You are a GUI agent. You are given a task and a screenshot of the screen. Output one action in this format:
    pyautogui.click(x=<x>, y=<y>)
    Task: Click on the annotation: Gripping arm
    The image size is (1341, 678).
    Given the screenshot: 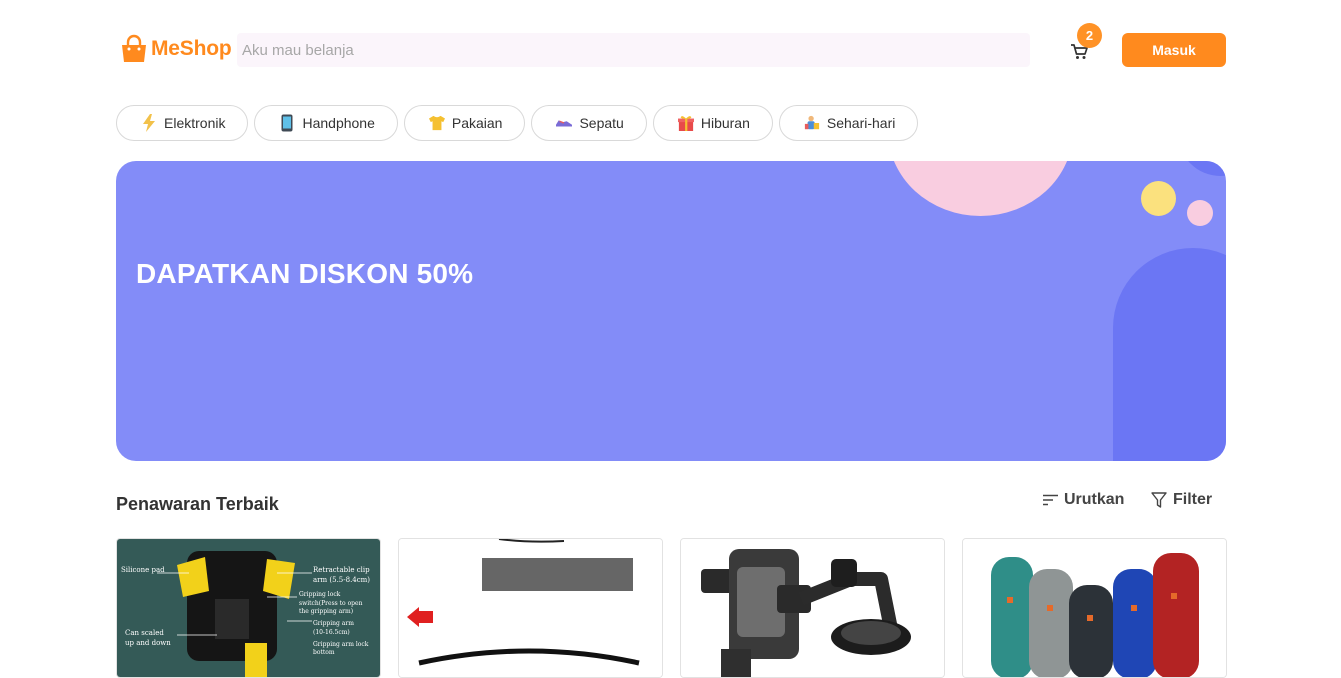 What is the action you would take?
    pyautogui.click(x=333, y=623)
    